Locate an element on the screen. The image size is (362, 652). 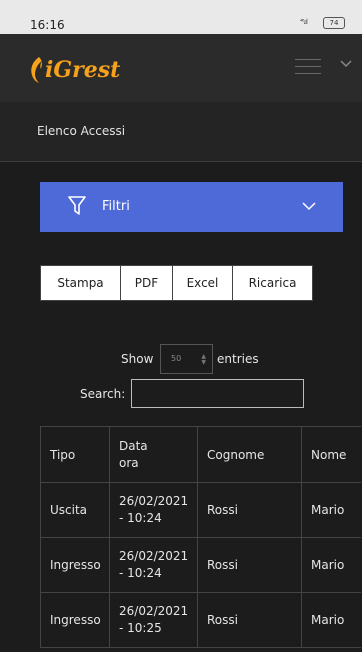
status-bar: 16:16 ⁴⁶ₗ.ıl 74 is located at coordinates (181, 17).